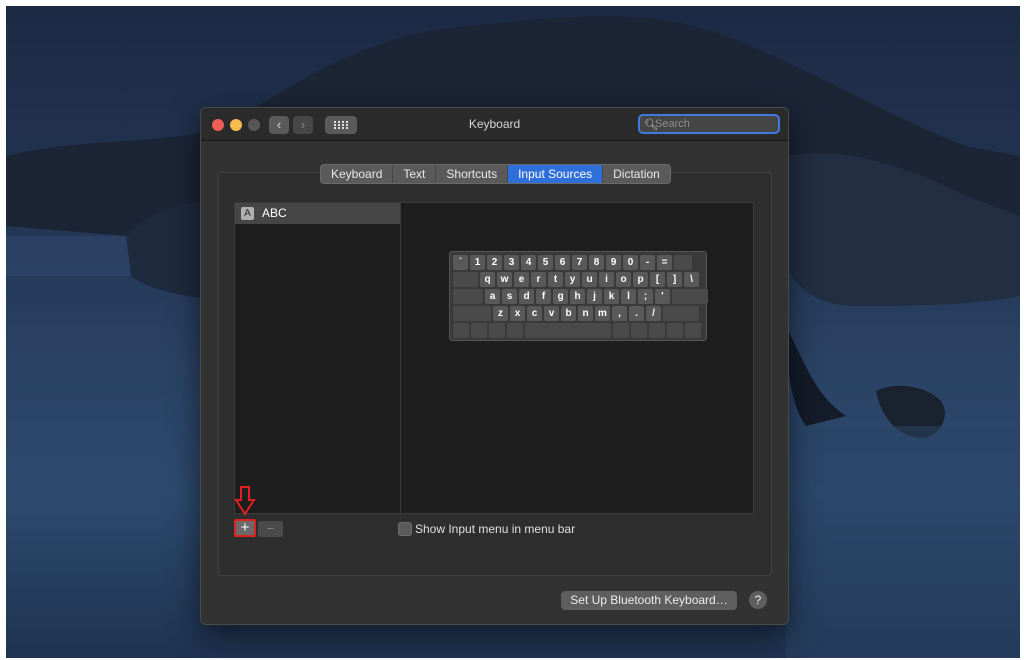 This screenshot has width=1024, height=660. I want to click on keyboard-key: /, so click(653, 313).